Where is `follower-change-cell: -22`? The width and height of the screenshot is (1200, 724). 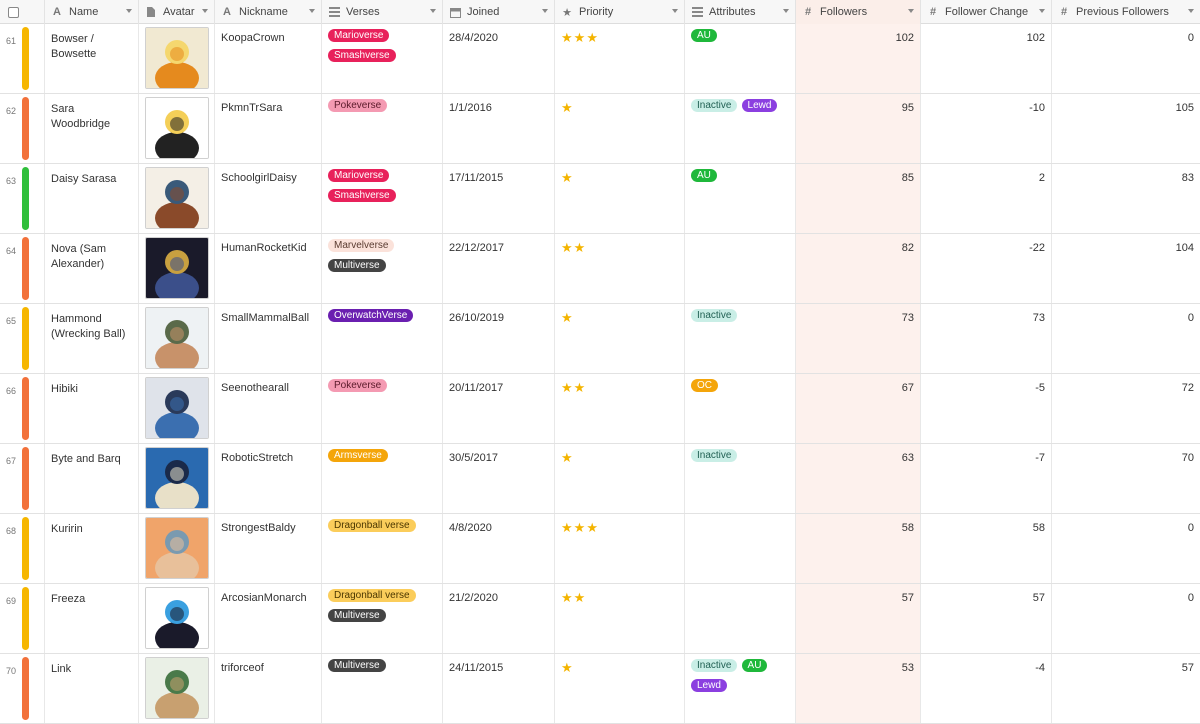
follower-change-cell: -22 is located at coordinates (986, 268).